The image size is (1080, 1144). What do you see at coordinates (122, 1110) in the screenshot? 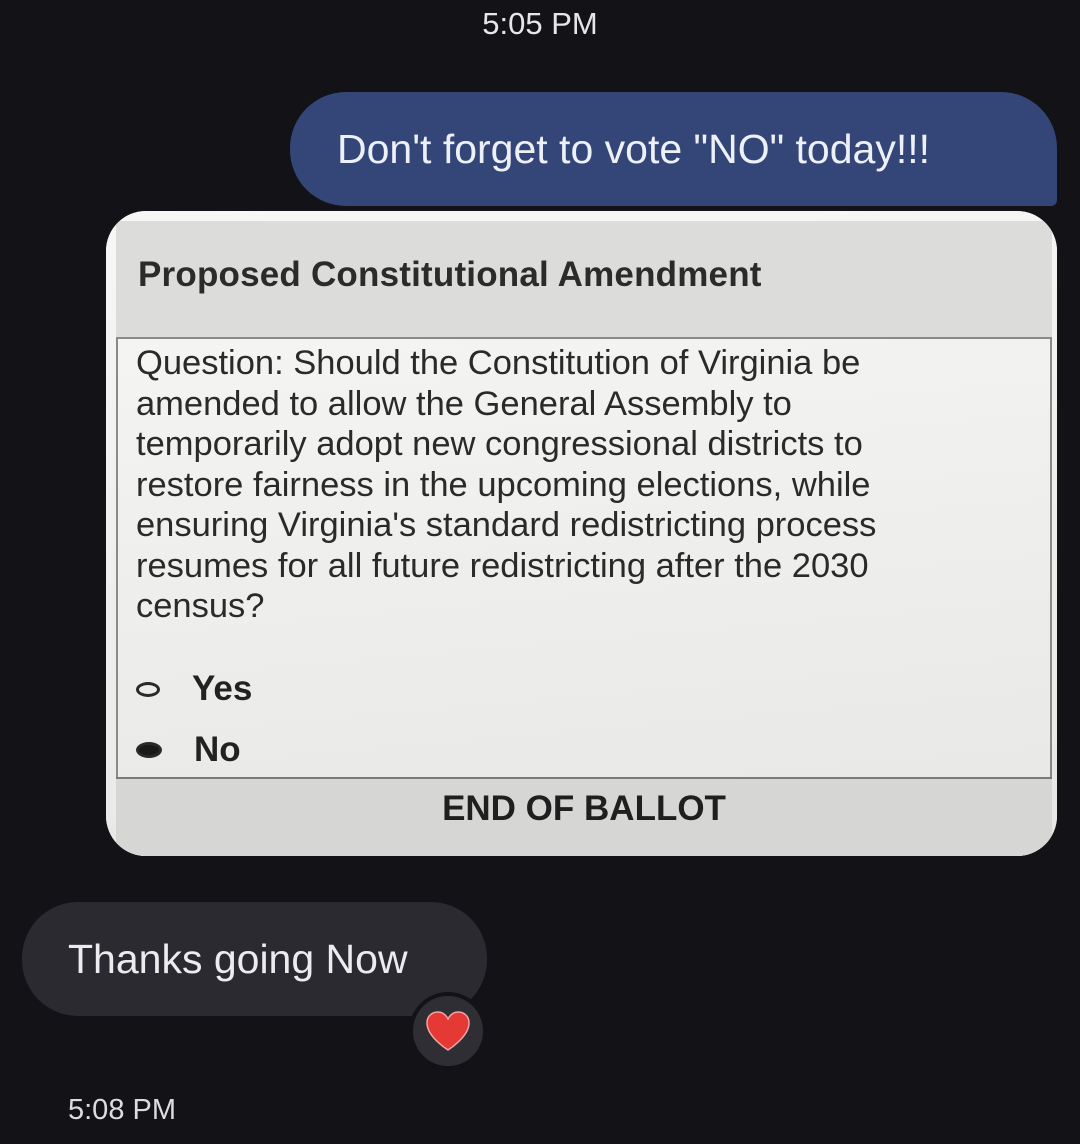
I see `message-timestamp: 5:08 PM` at bounding box center [122, 1110].